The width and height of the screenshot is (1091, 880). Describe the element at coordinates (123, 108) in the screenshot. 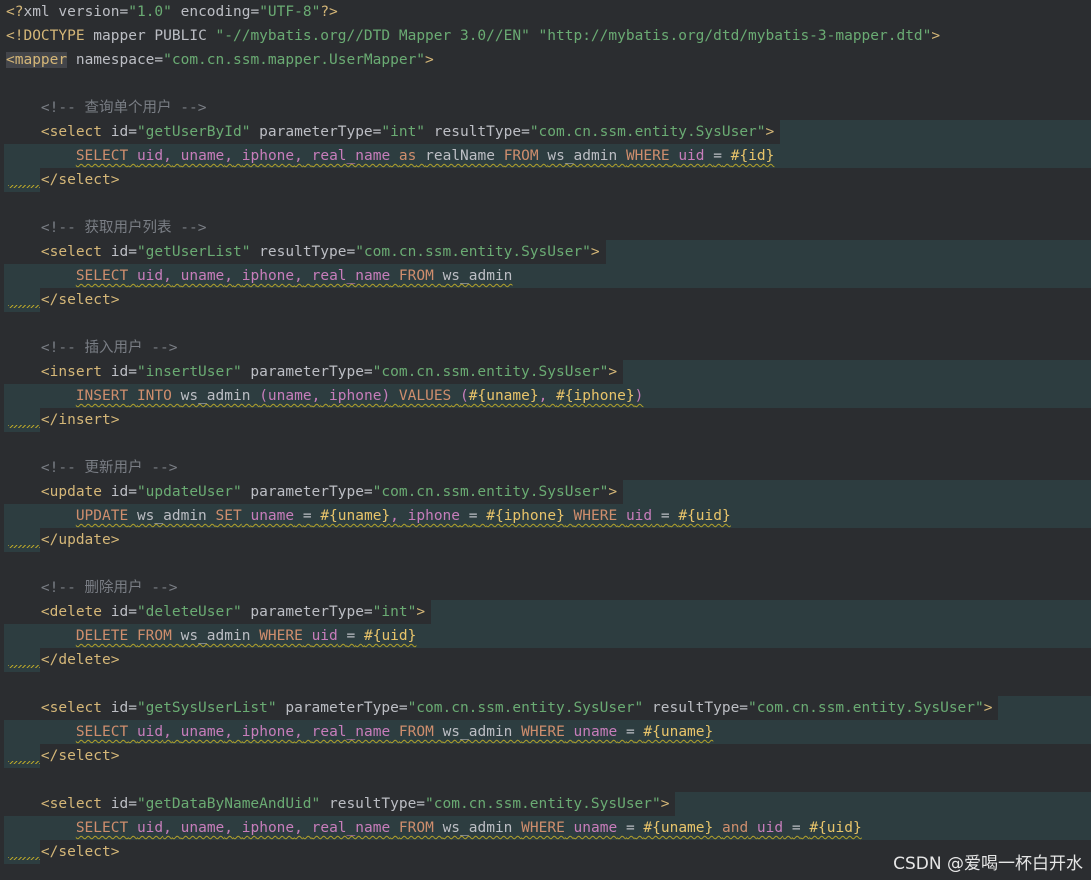

I see `comment-text: <!-- 查询单个用户 -->` at that location.